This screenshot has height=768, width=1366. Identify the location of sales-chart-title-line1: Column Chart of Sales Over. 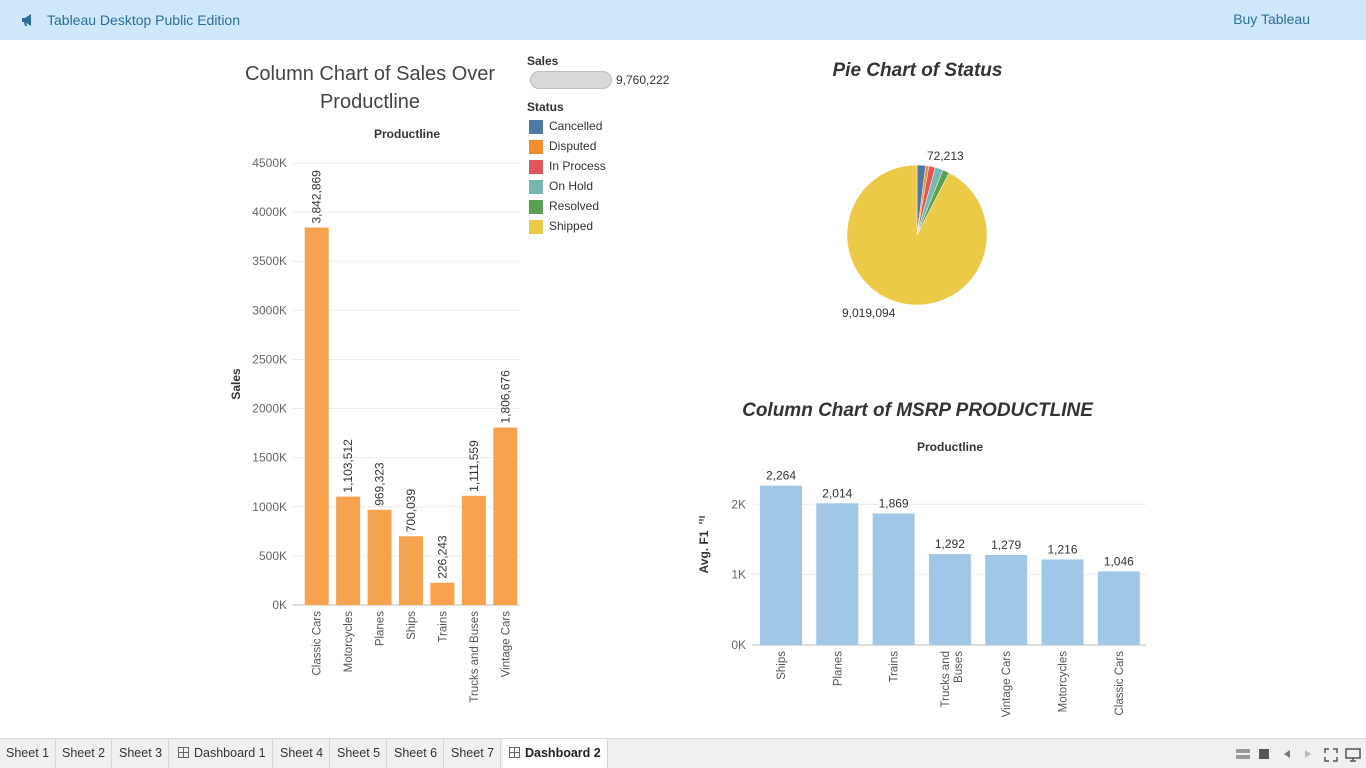
(370, 74).